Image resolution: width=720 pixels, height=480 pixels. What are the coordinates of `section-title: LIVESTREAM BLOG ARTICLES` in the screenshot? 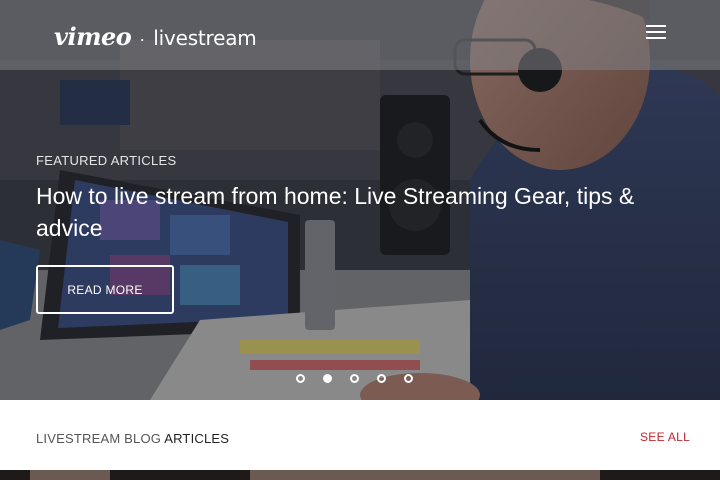 It's located at (132, 438).